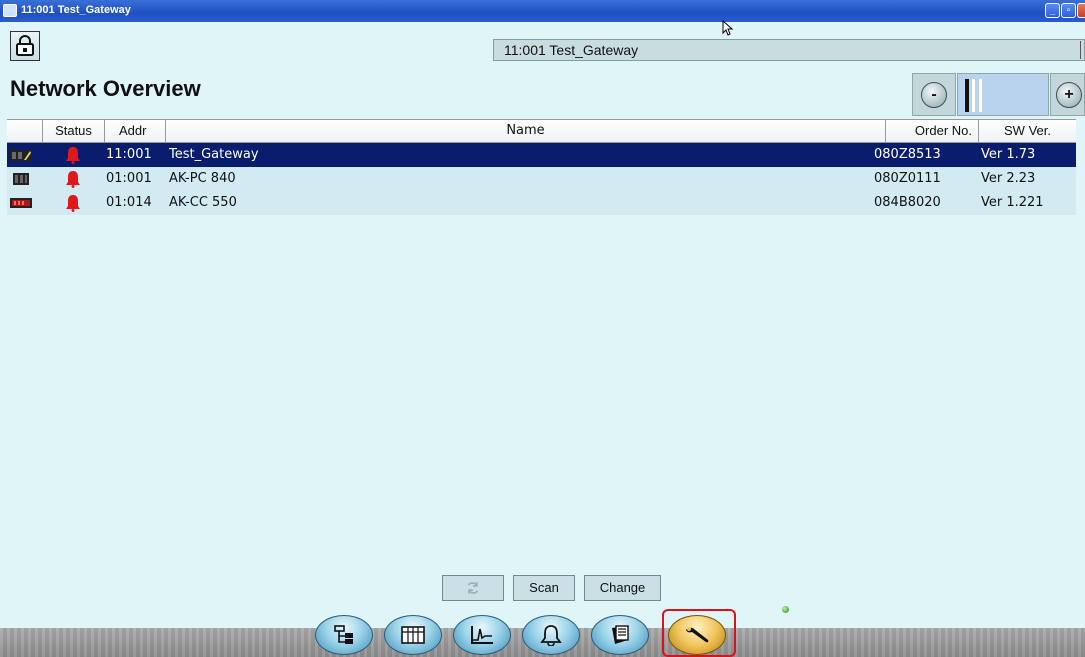  Describe the element at coordinates (544, 588) in the screenshot. I see `scan-button: Scan` at that location.